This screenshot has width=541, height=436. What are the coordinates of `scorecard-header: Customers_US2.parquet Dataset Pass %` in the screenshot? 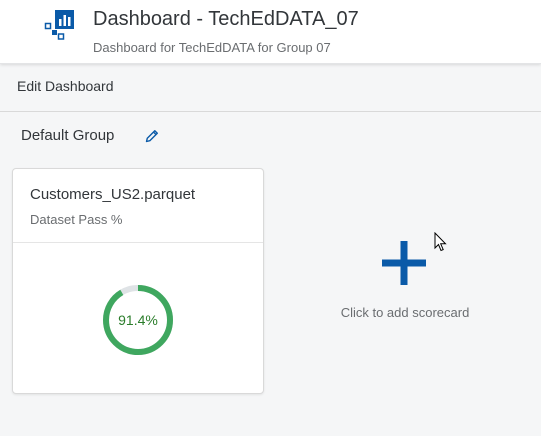 It's located at (138, 206).